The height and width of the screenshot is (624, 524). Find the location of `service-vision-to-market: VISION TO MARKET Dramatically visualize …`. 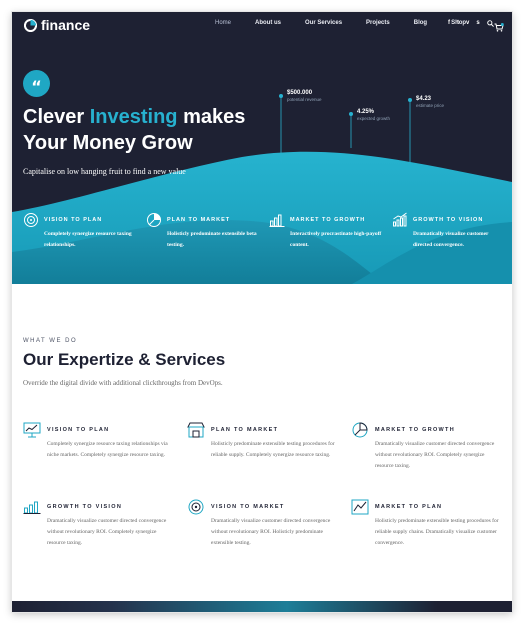

service-vision-to-market: VISION TO MARKET Dramatically visualize … is located at coordinates (262, 524).